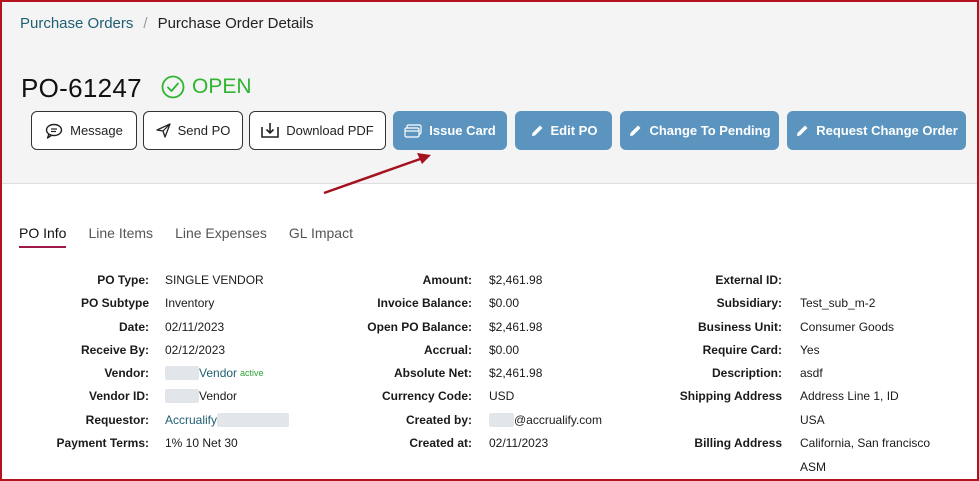 This screenshot has height=481, width=979. I want to click on vendor-id-label: Vendor ID:, so click(118, 396).